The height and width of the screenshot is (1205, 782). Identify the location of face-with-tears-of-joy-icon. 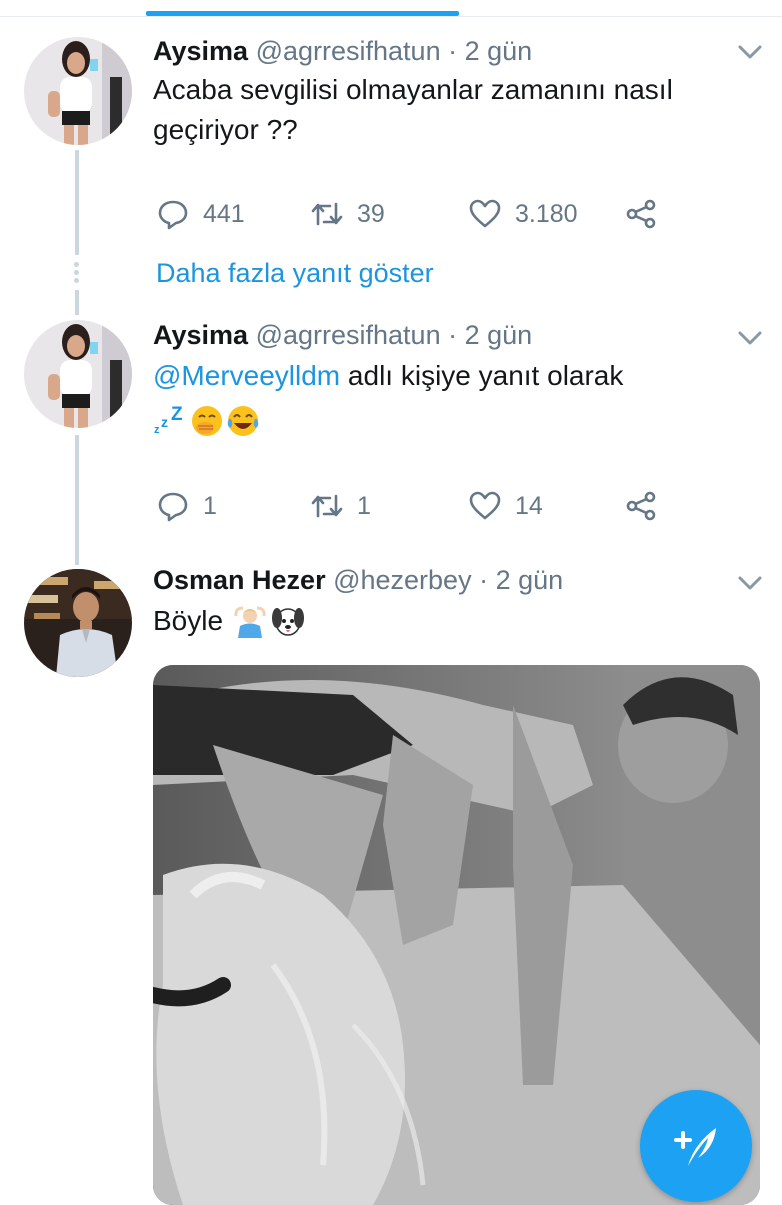
(243, 421).